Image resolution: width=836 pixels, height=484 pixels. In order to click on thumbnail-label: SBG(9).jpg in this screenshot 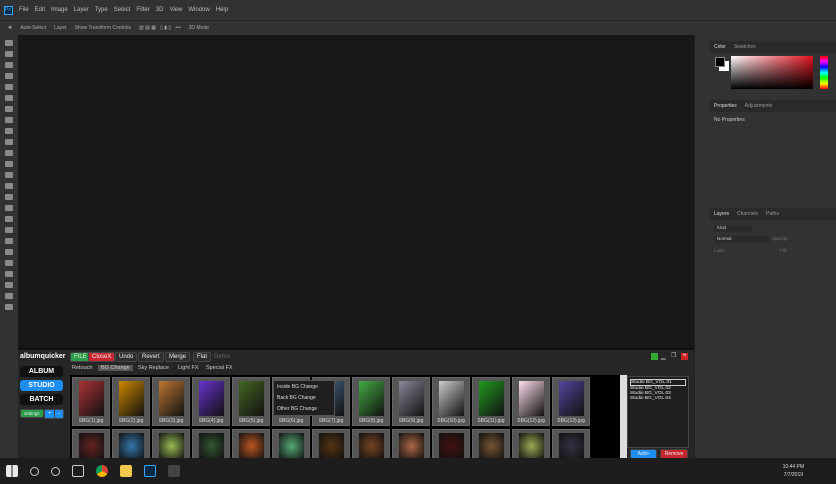, I will do `click(411, 421)`.